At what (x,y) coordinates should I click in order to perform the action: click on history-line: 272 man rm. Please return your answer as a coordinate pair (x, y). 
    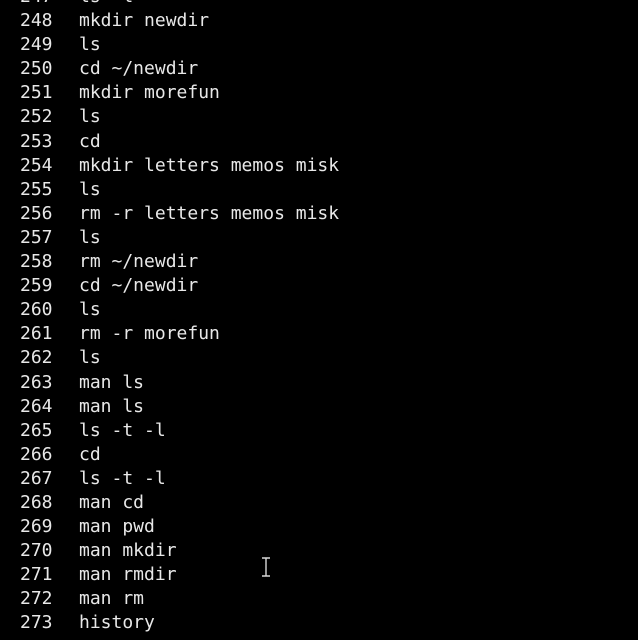
    Looking at the image, I should click on (319, 599).